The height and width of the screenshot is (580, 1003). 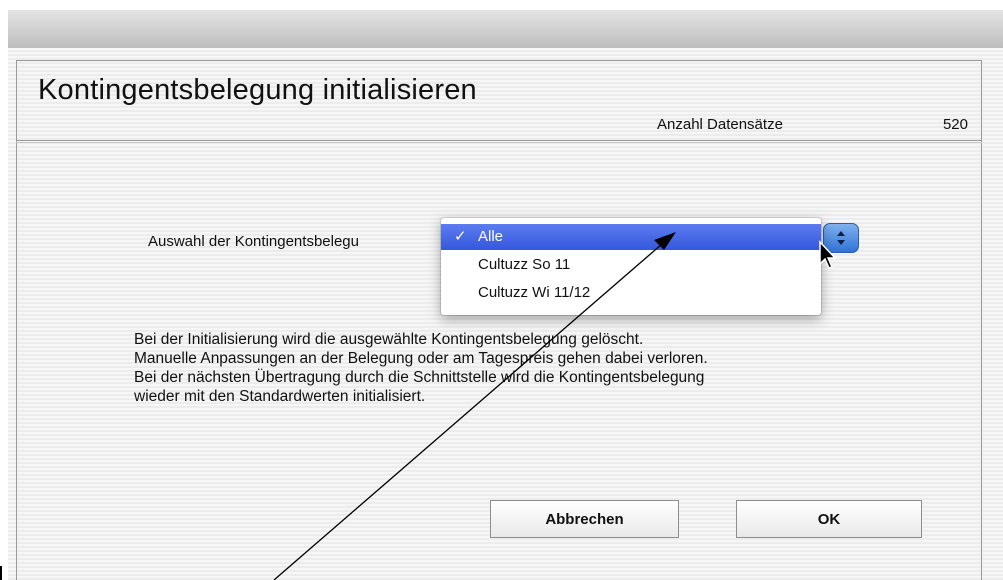 I want to click on edge-marker, so click(x=1, y=573).